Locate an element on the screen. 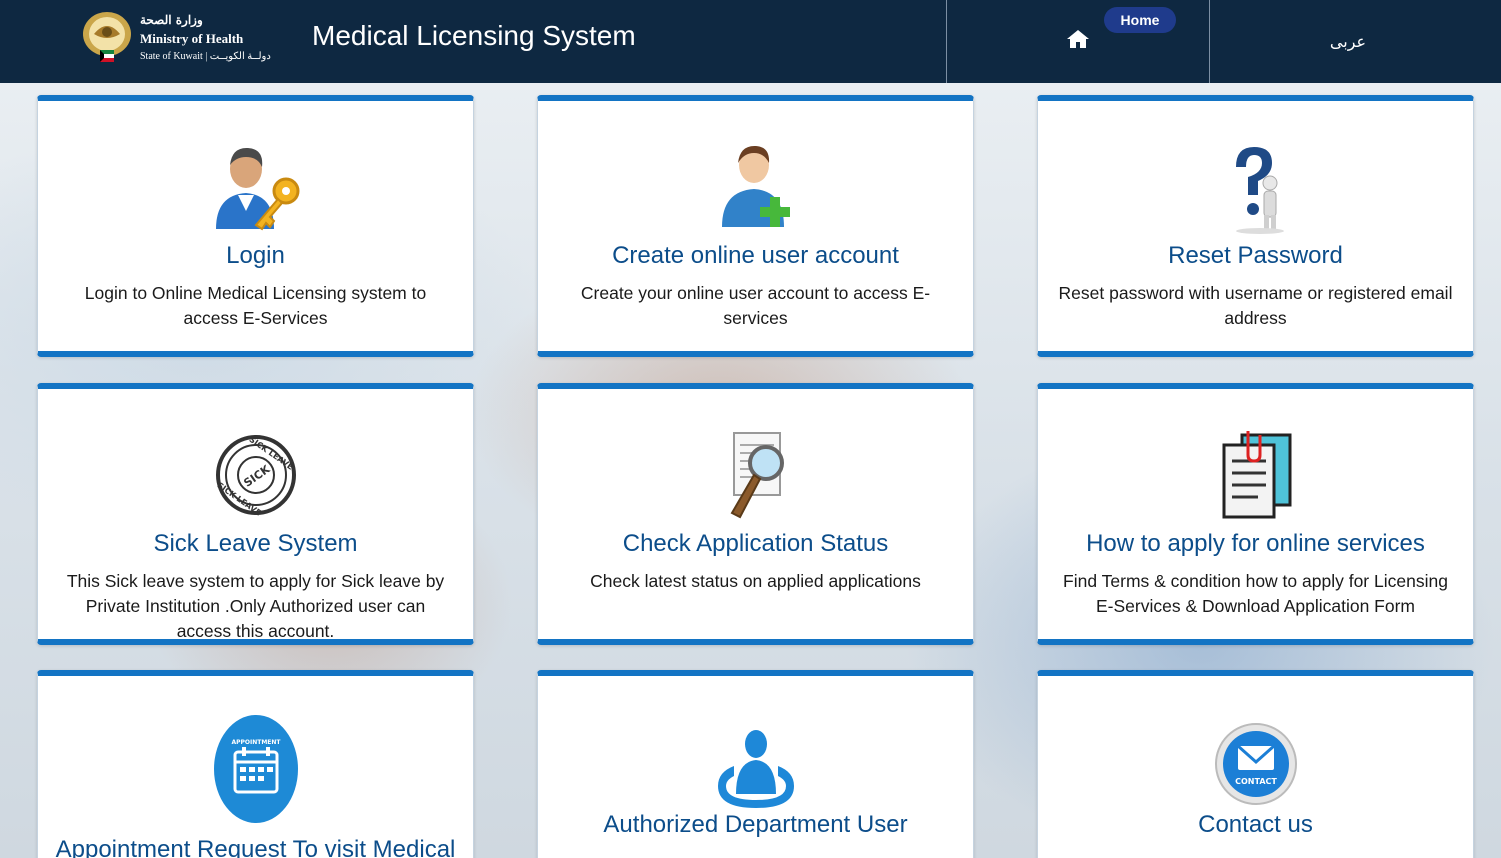  card-title: How to apply for online services is located at coordinates (1255, 543).